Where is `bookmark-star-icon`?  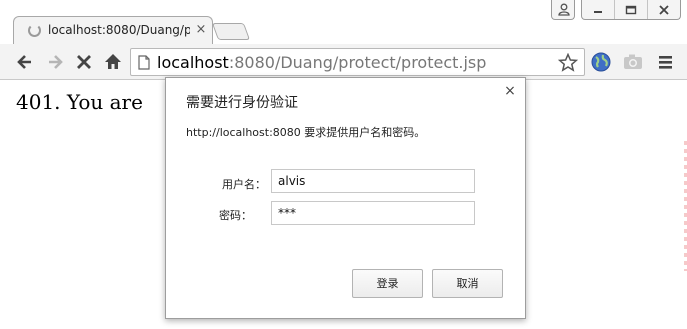 bookmark-star-icon is located at coordinates (568, 62).